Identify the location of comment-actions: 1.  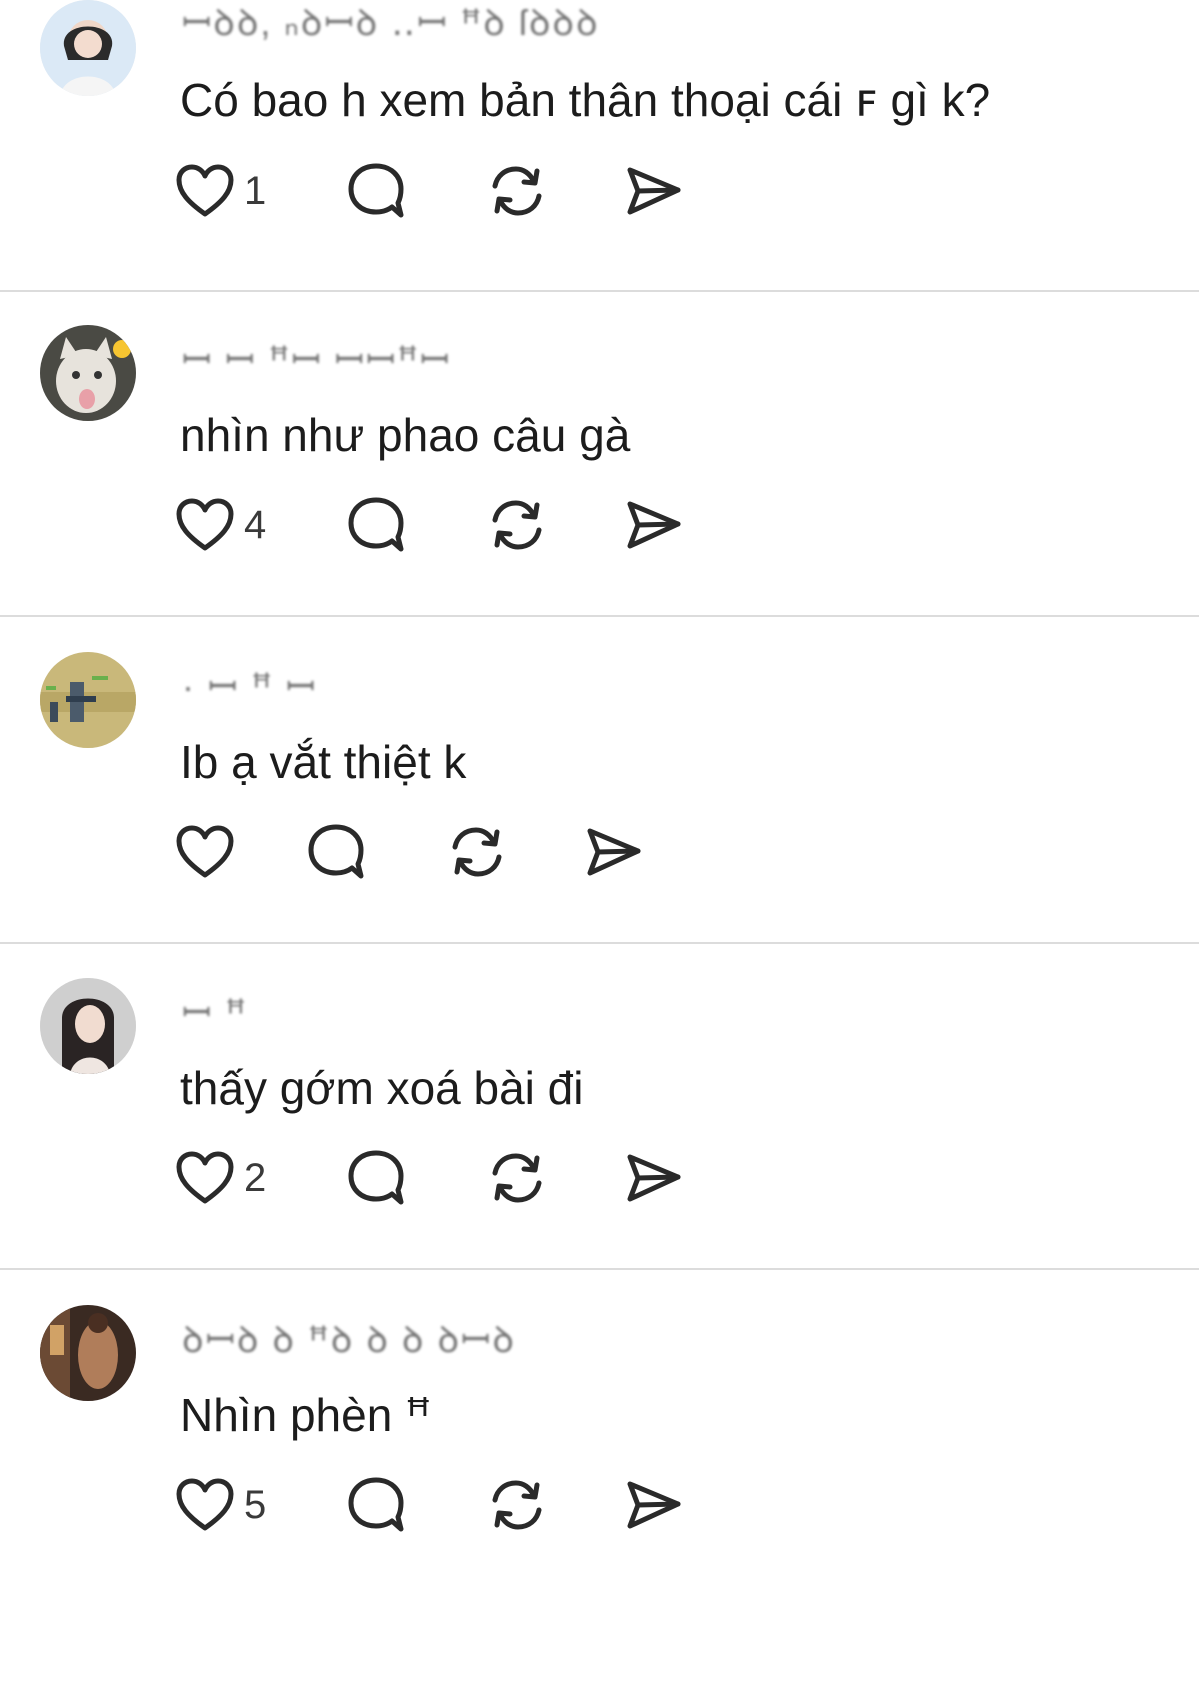
(476, 191).